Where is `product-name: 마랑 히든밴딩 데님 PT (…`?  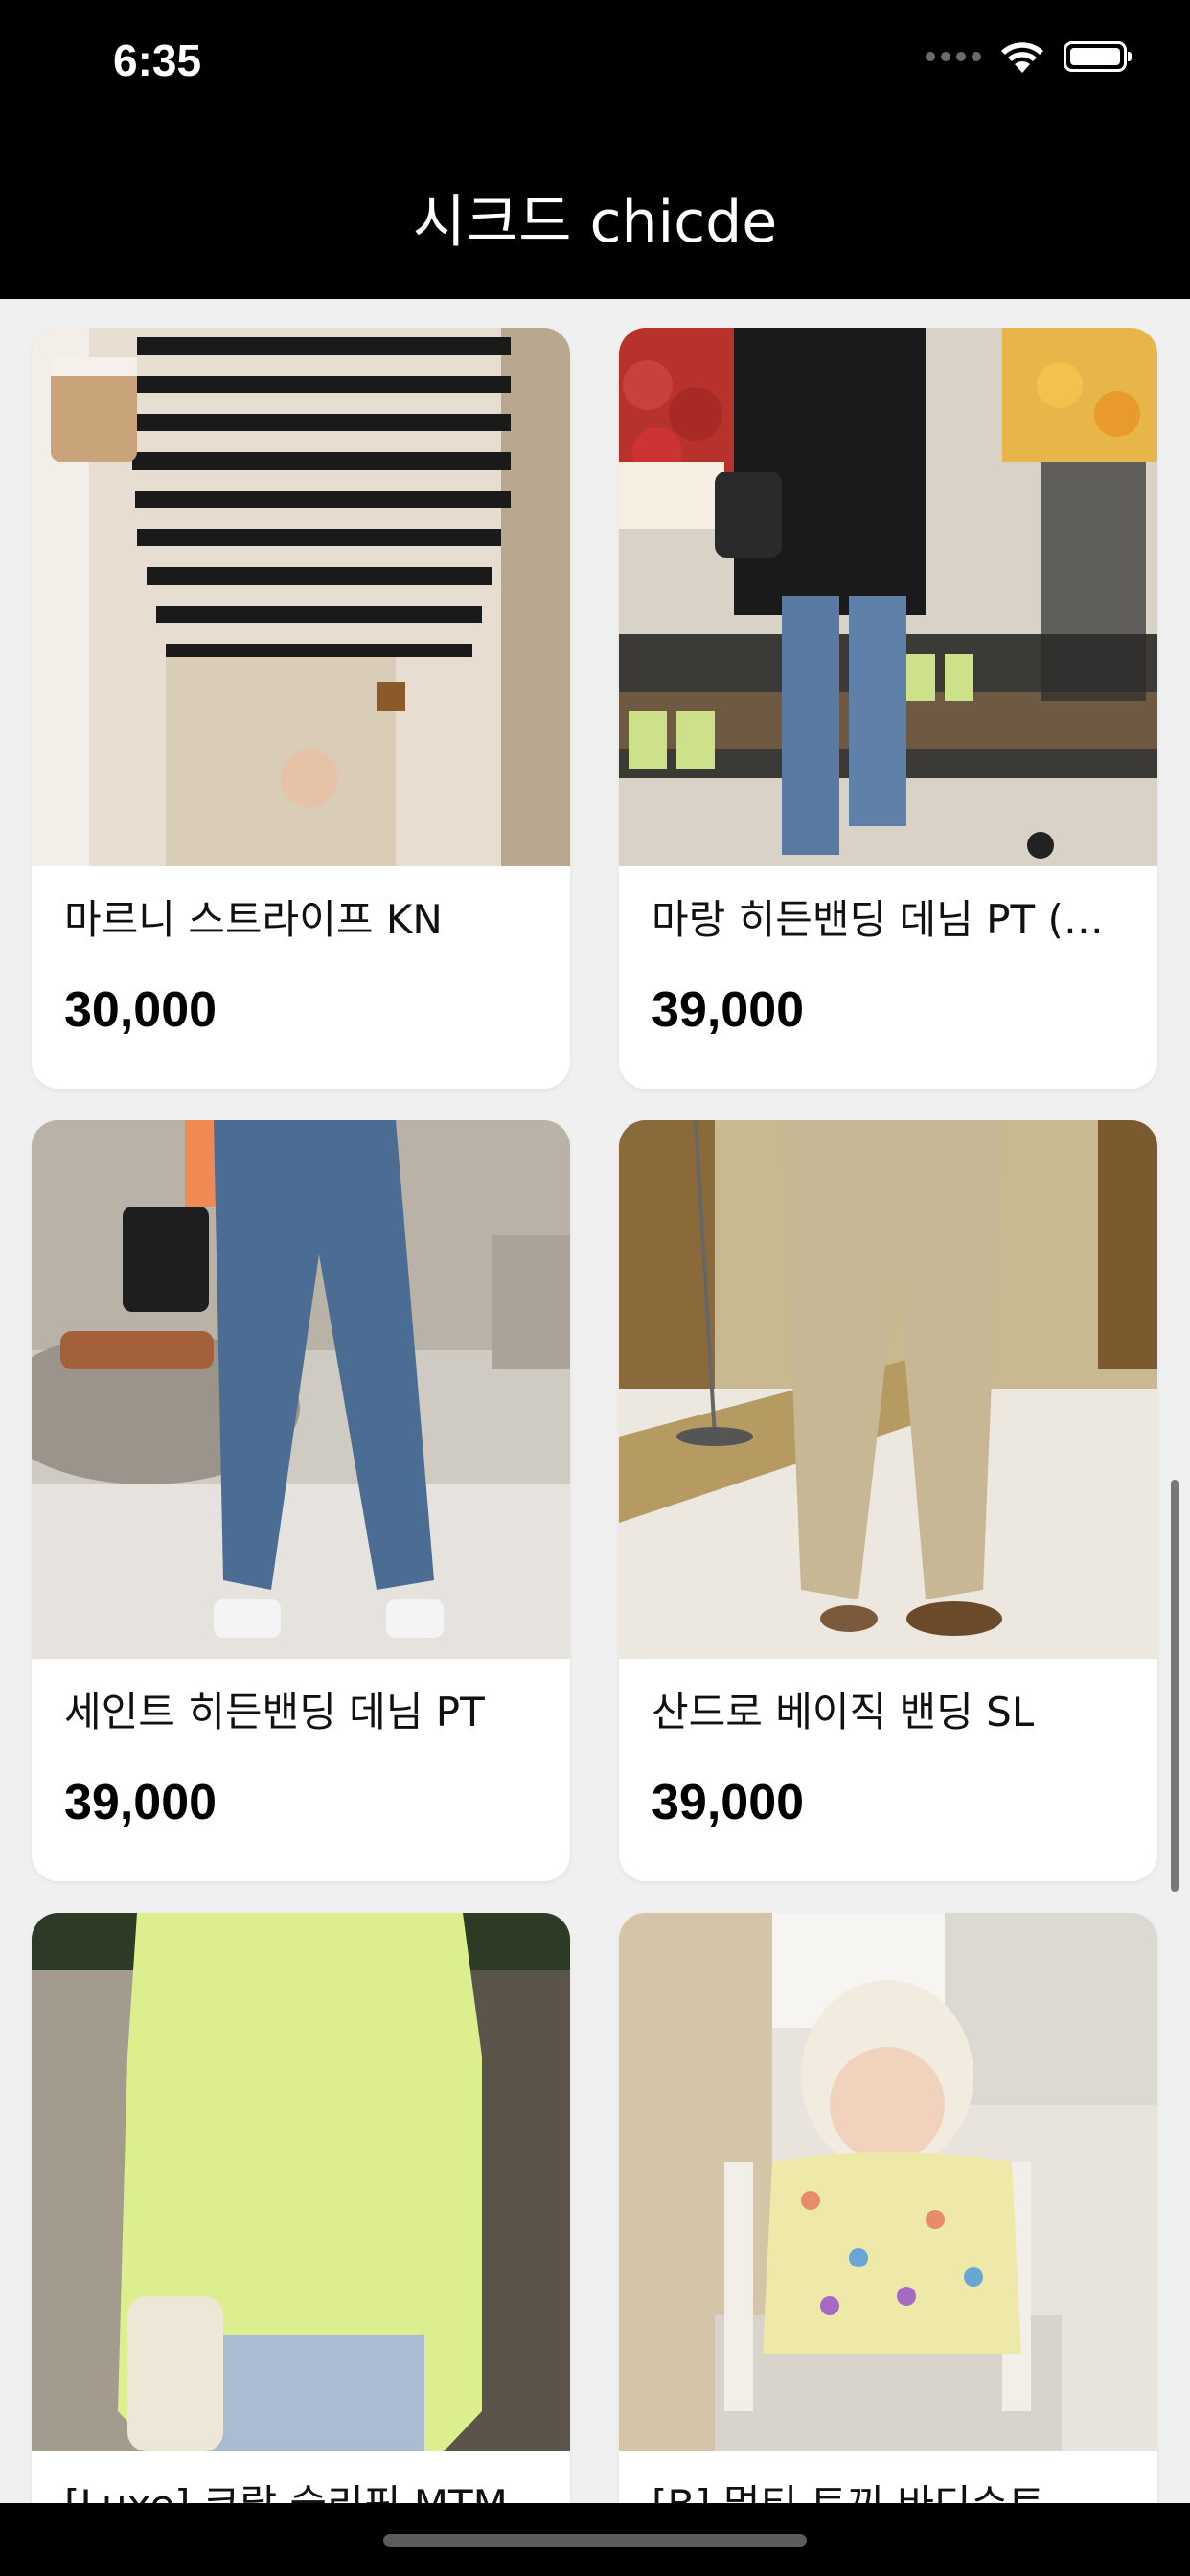
product-name: 마랑 히든밴딩 데님 PT (… is located at coordinates (878, 920).